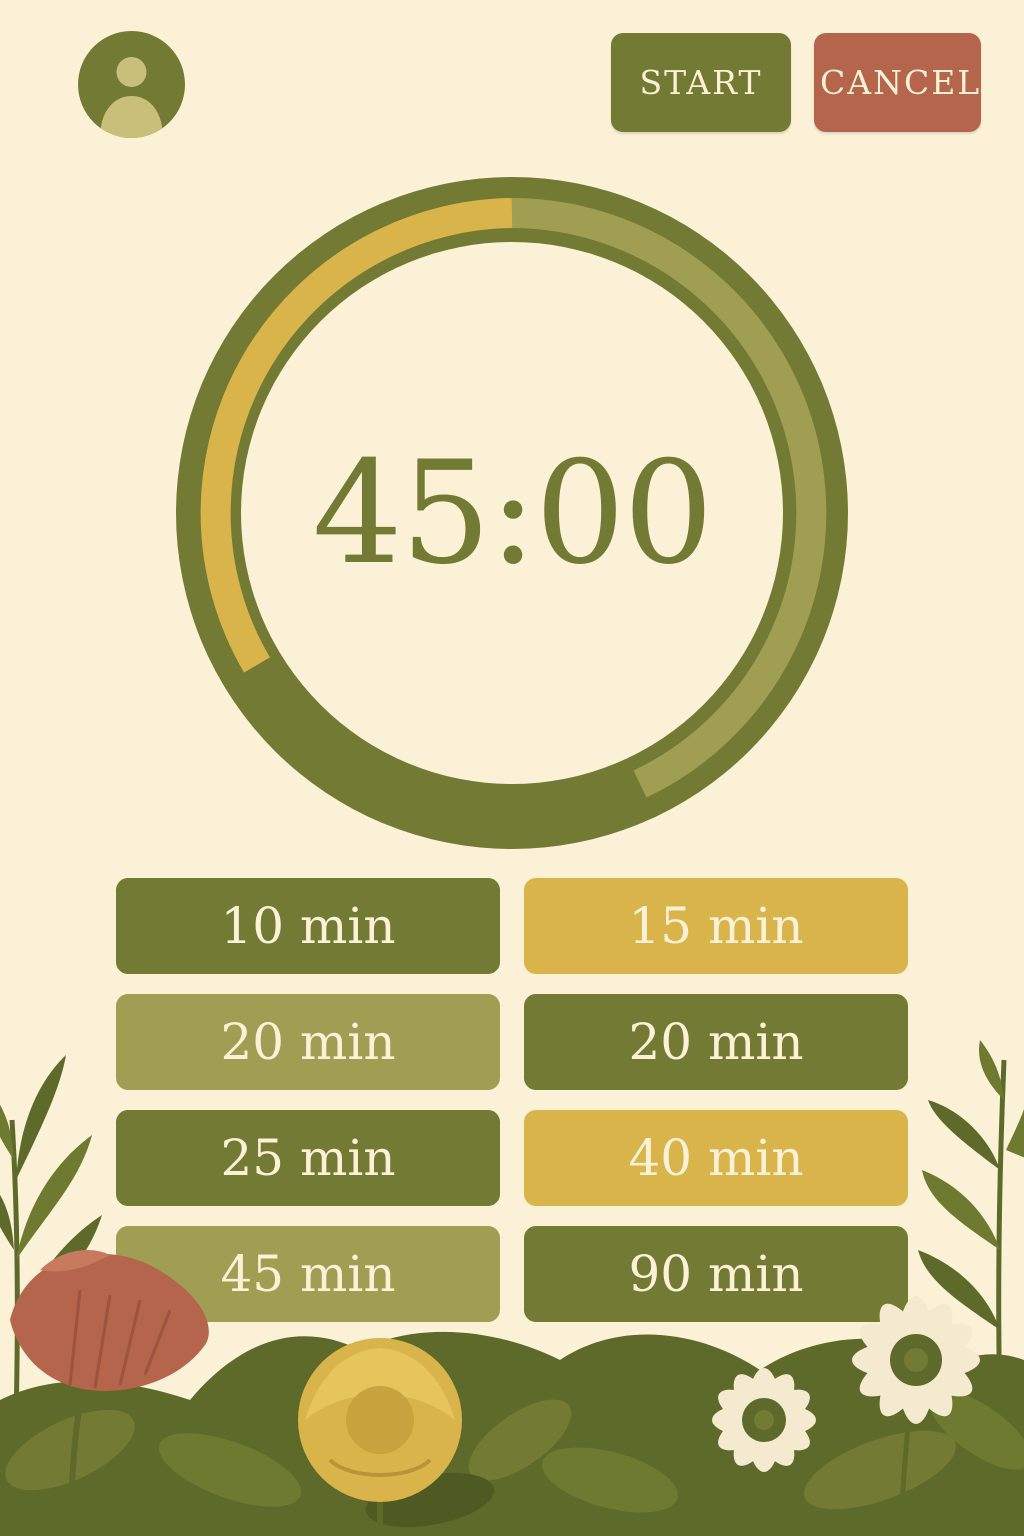  What do you see at coordinates (131, 97) in the screenshot?
I see `user-icon` at bounding box center [131, 97].